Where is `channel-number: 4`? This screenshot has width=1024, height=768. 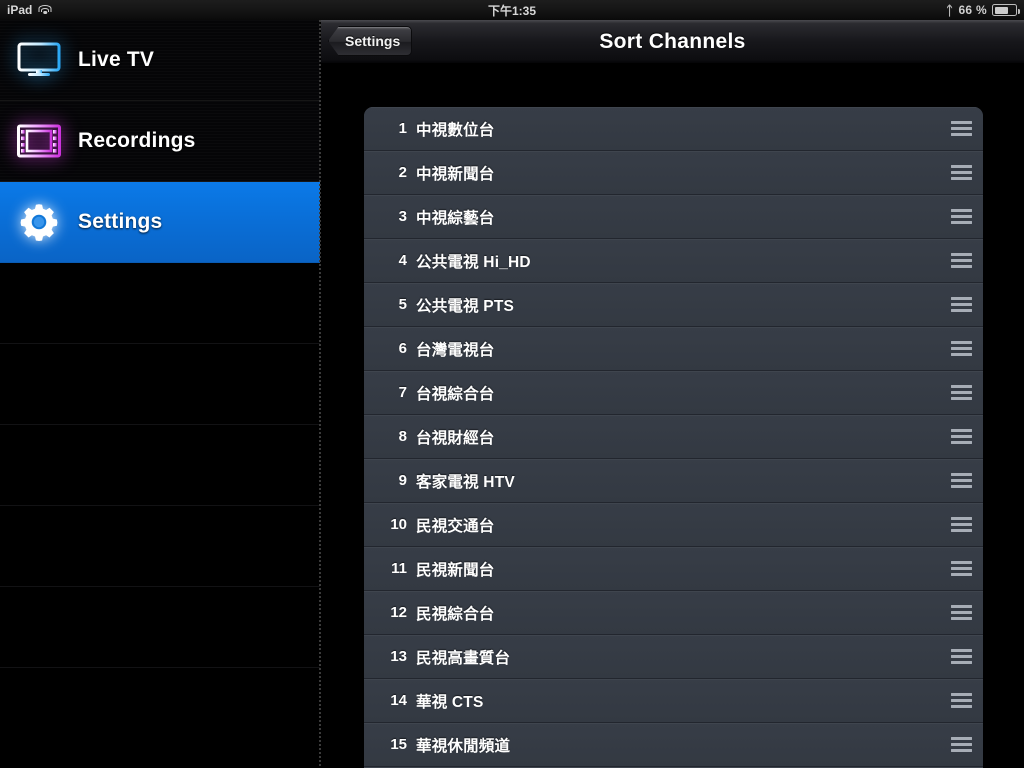 channel-number: 4 is located at coordinates (402, 260).